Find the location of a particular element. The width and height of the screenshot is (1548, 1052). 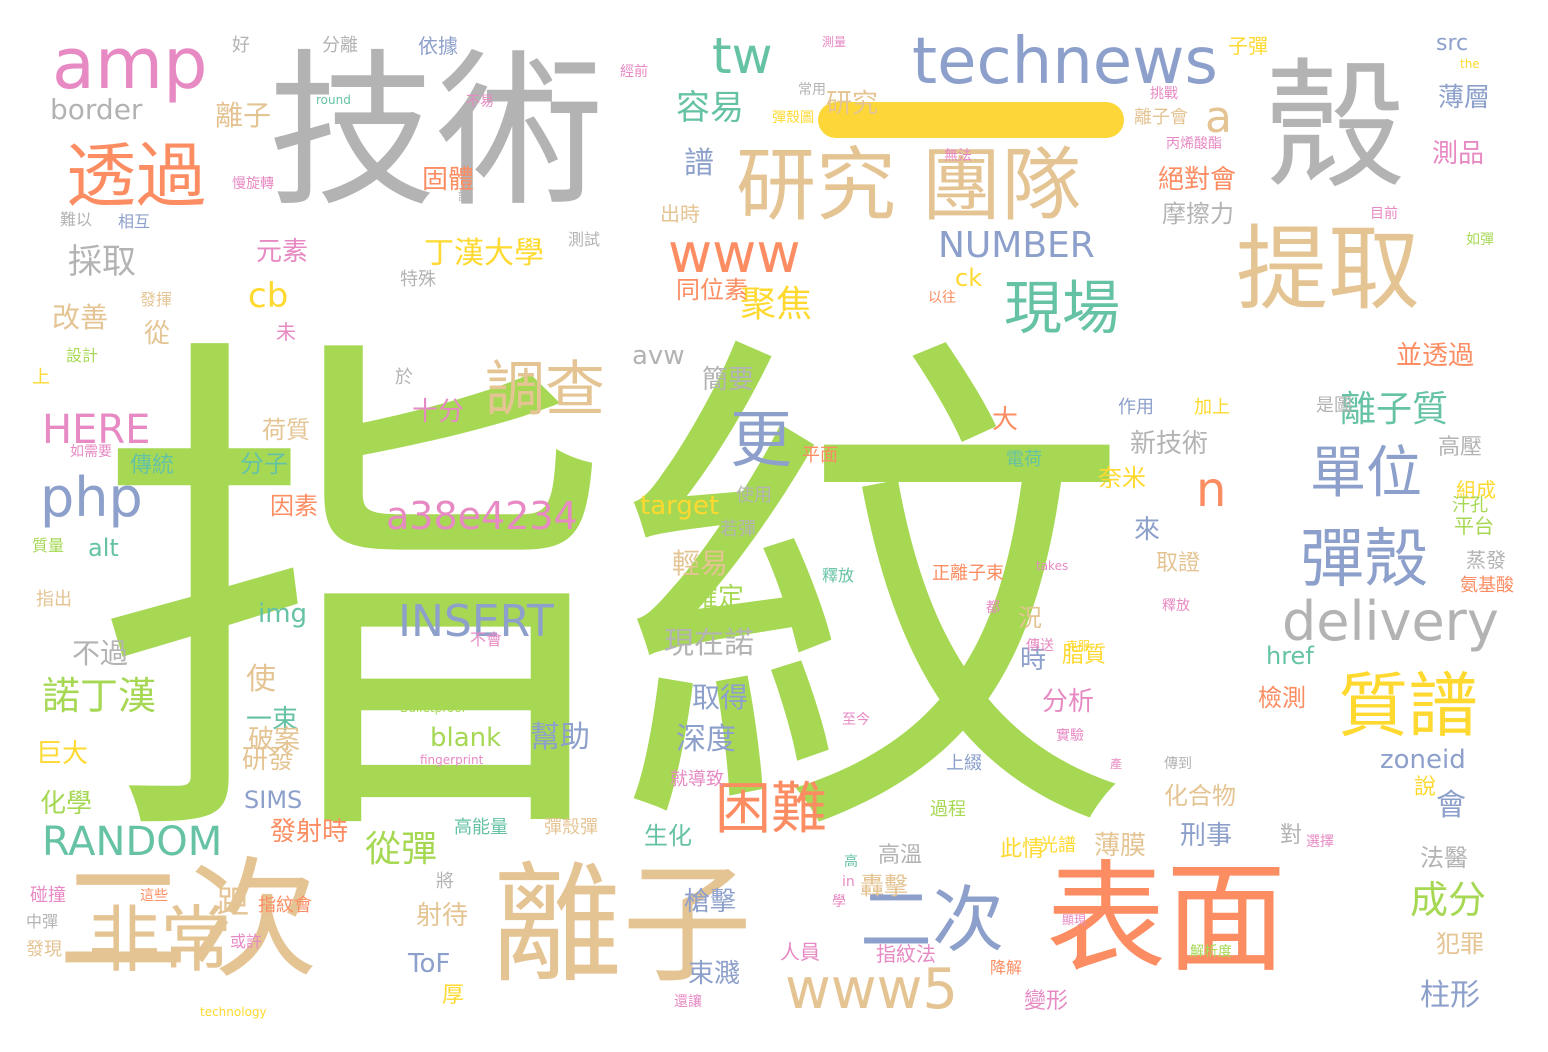

cloud-word: 槍擊 is located at coordinates (710, 902).